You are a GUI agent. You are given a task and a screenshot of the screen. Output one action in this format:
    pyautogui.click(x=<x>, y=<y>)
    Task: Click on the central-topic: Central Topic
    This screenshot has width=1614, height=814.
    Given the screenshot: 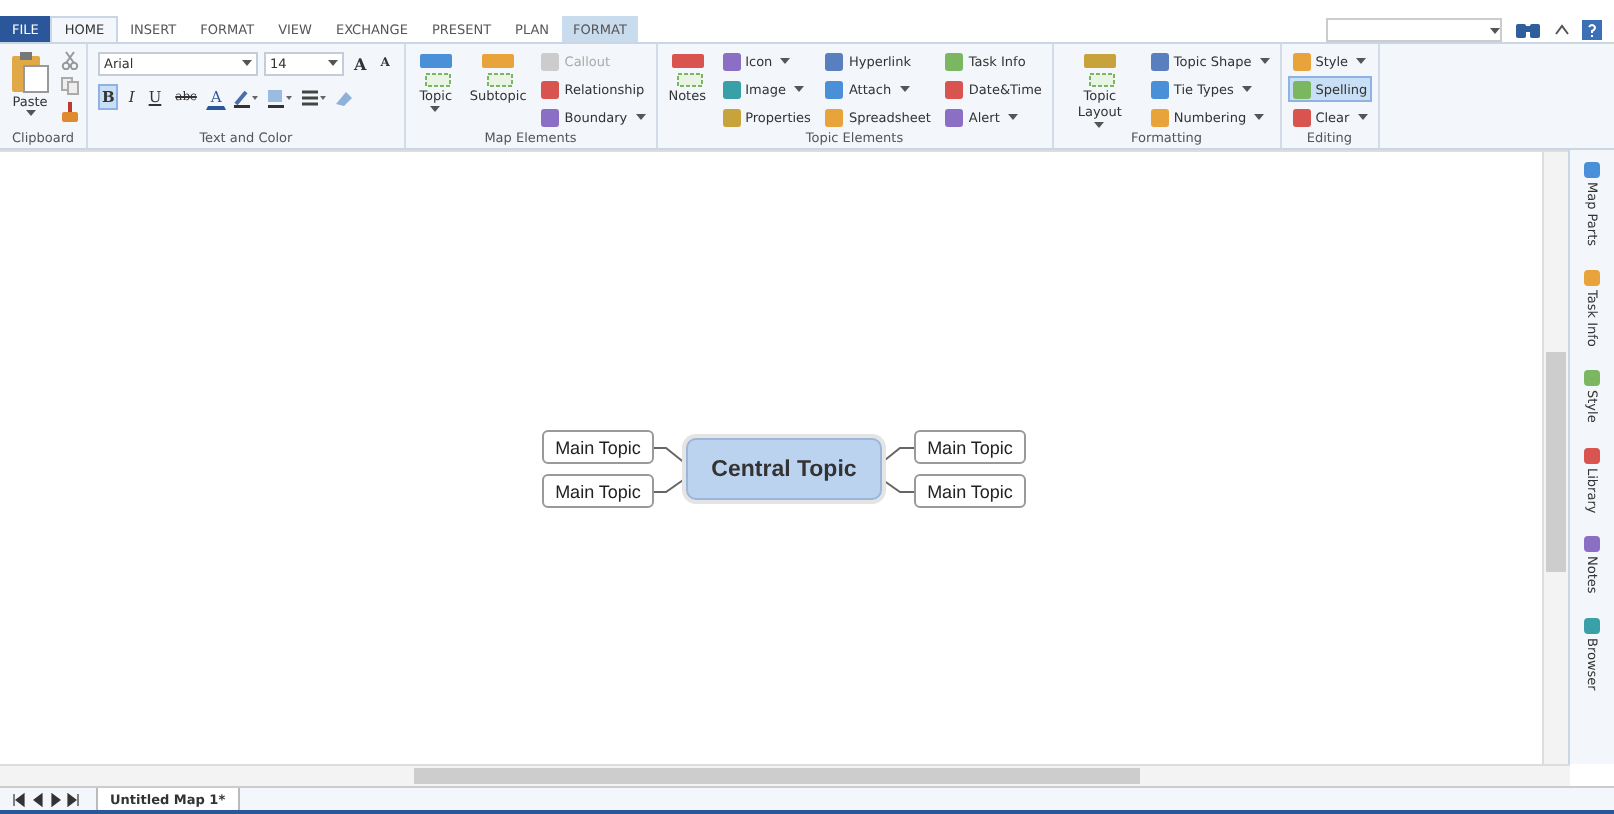 What is the action you would take?
    pyautogui.click(x=784, y=469)
    